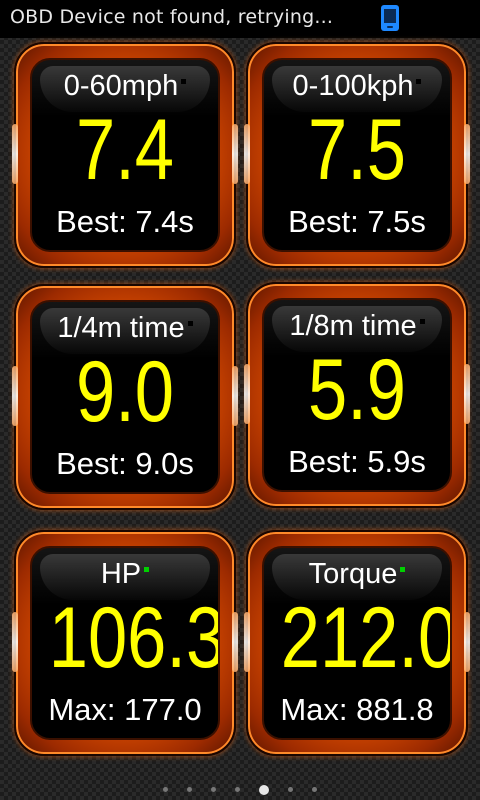 The width and height of the screenshot is (480, 800). What do you see at coordinates (125, 463) in the screenshot?
I see `gauge-footer: Best: 9.0s` at bounding box center [125, 463].